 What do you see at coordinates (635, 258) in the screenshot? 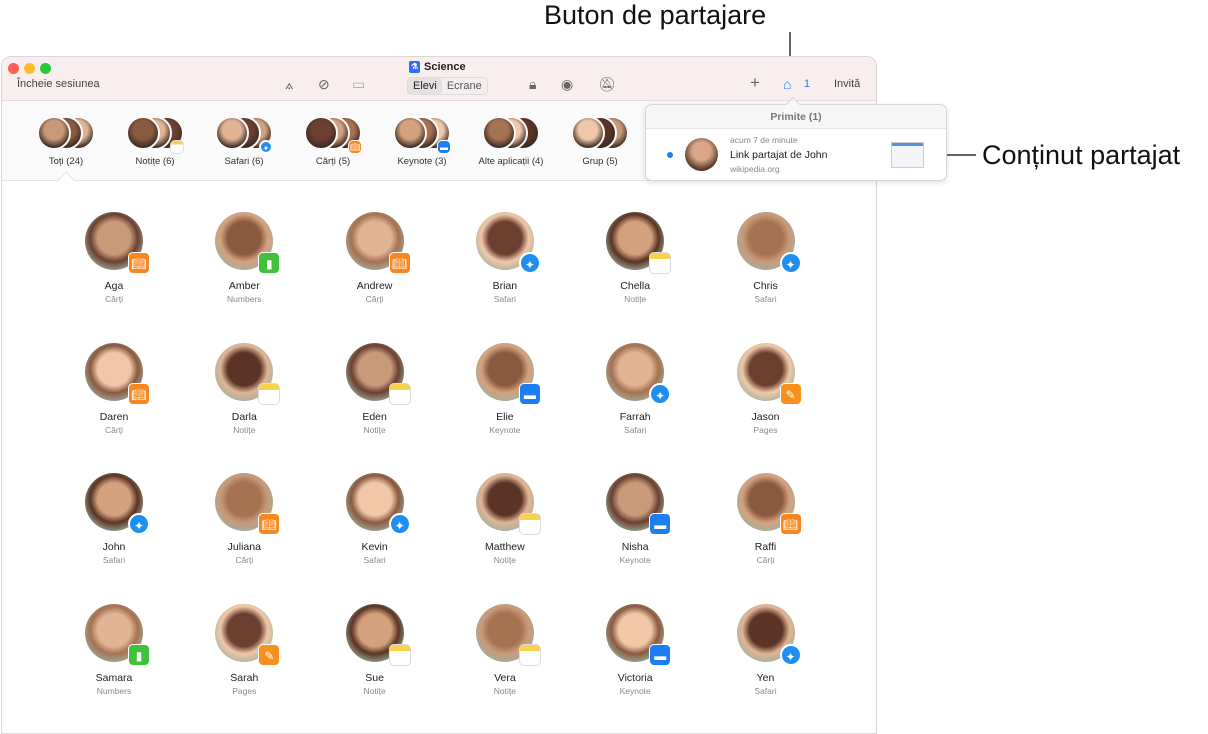
I see `student-tile: Chella Notițe` at bounding box center [635, 258].